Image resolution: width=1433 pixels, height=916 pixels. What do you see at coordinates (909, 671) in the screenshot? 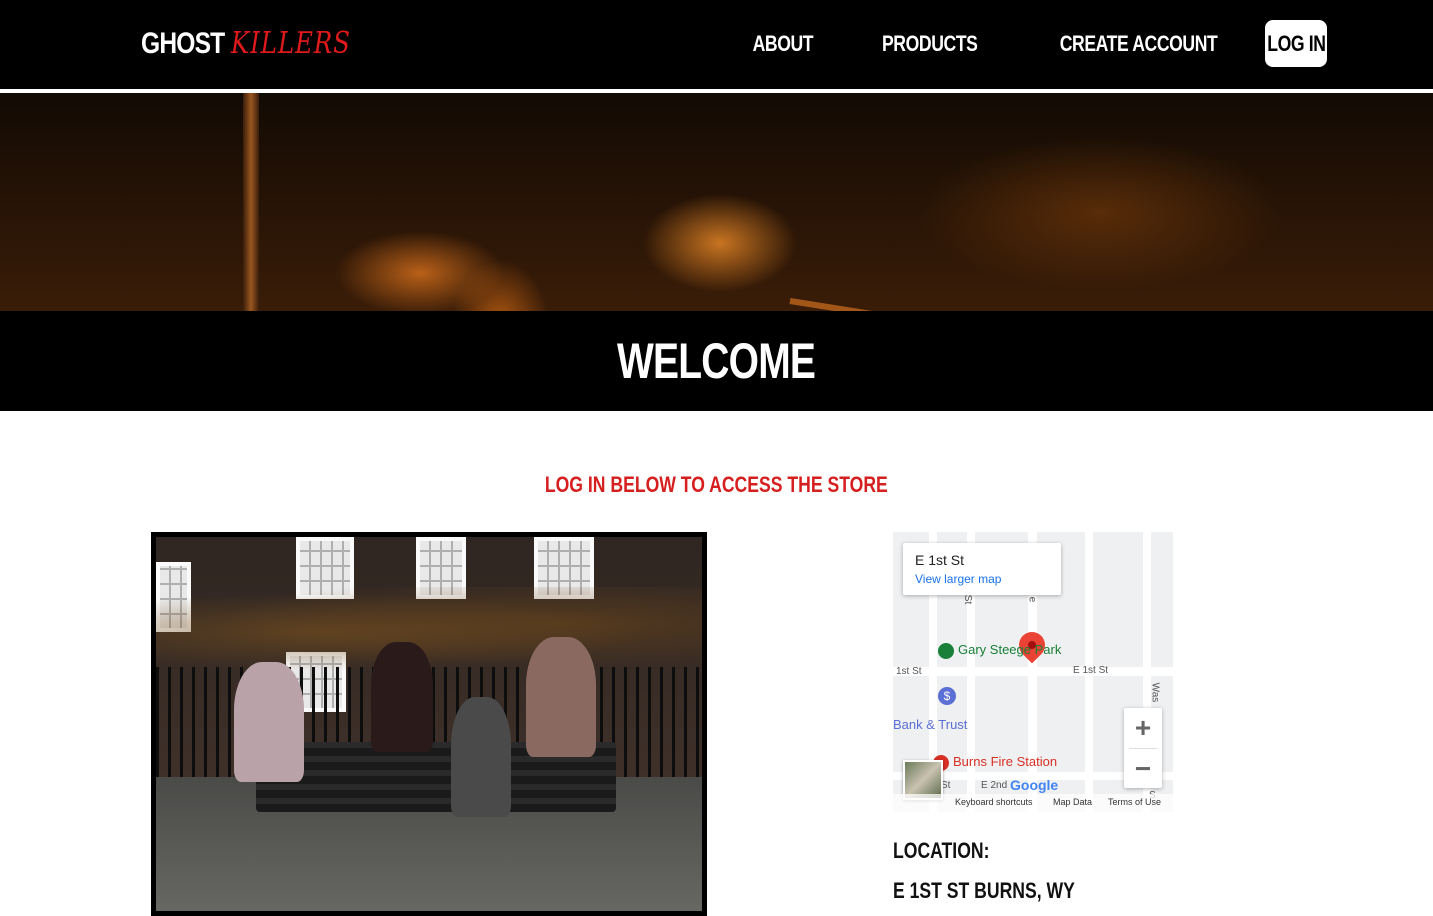
I see `map-street-label: 1st St` at bounding box center [909, 671].